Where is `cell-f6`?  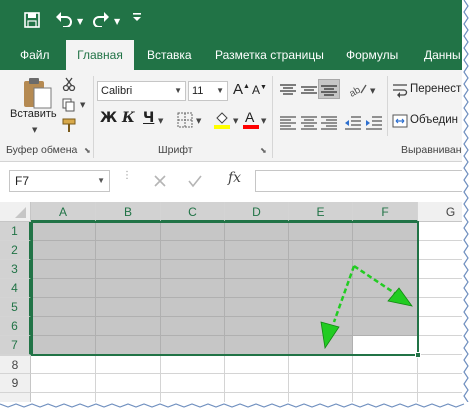
cell-f6 is located at coordinates (385, 326).